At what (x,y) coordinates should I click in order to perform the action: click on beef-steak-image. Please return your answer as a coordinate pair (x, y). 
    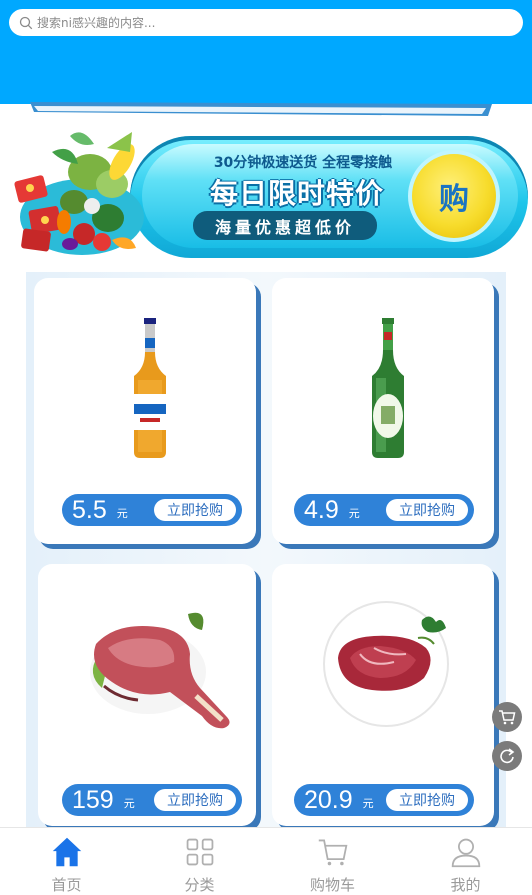
    Looking at the image, I should click on (386, 664).